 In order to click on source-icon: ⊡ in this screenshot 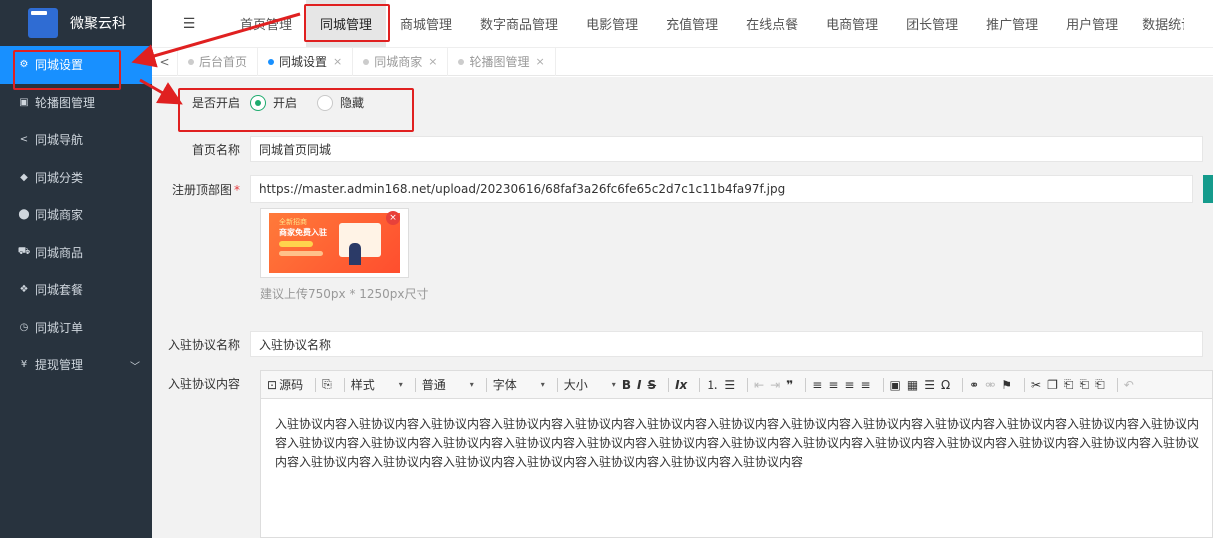, I will do `click(272, 384)`.